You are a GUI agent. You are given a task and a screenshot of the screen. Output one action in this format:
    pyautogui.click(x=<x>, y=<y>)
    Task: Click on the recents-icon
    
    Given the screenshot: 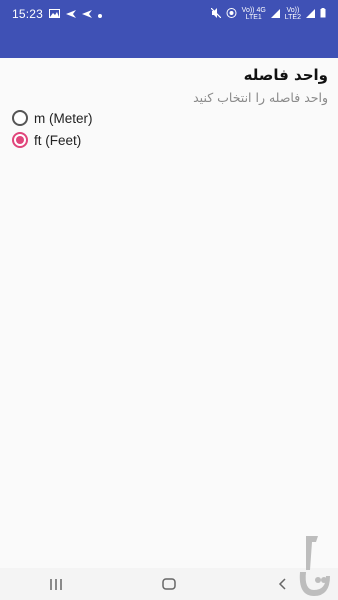 What is the action you would take?
    pyautogui.click(x=56, y=584)
    